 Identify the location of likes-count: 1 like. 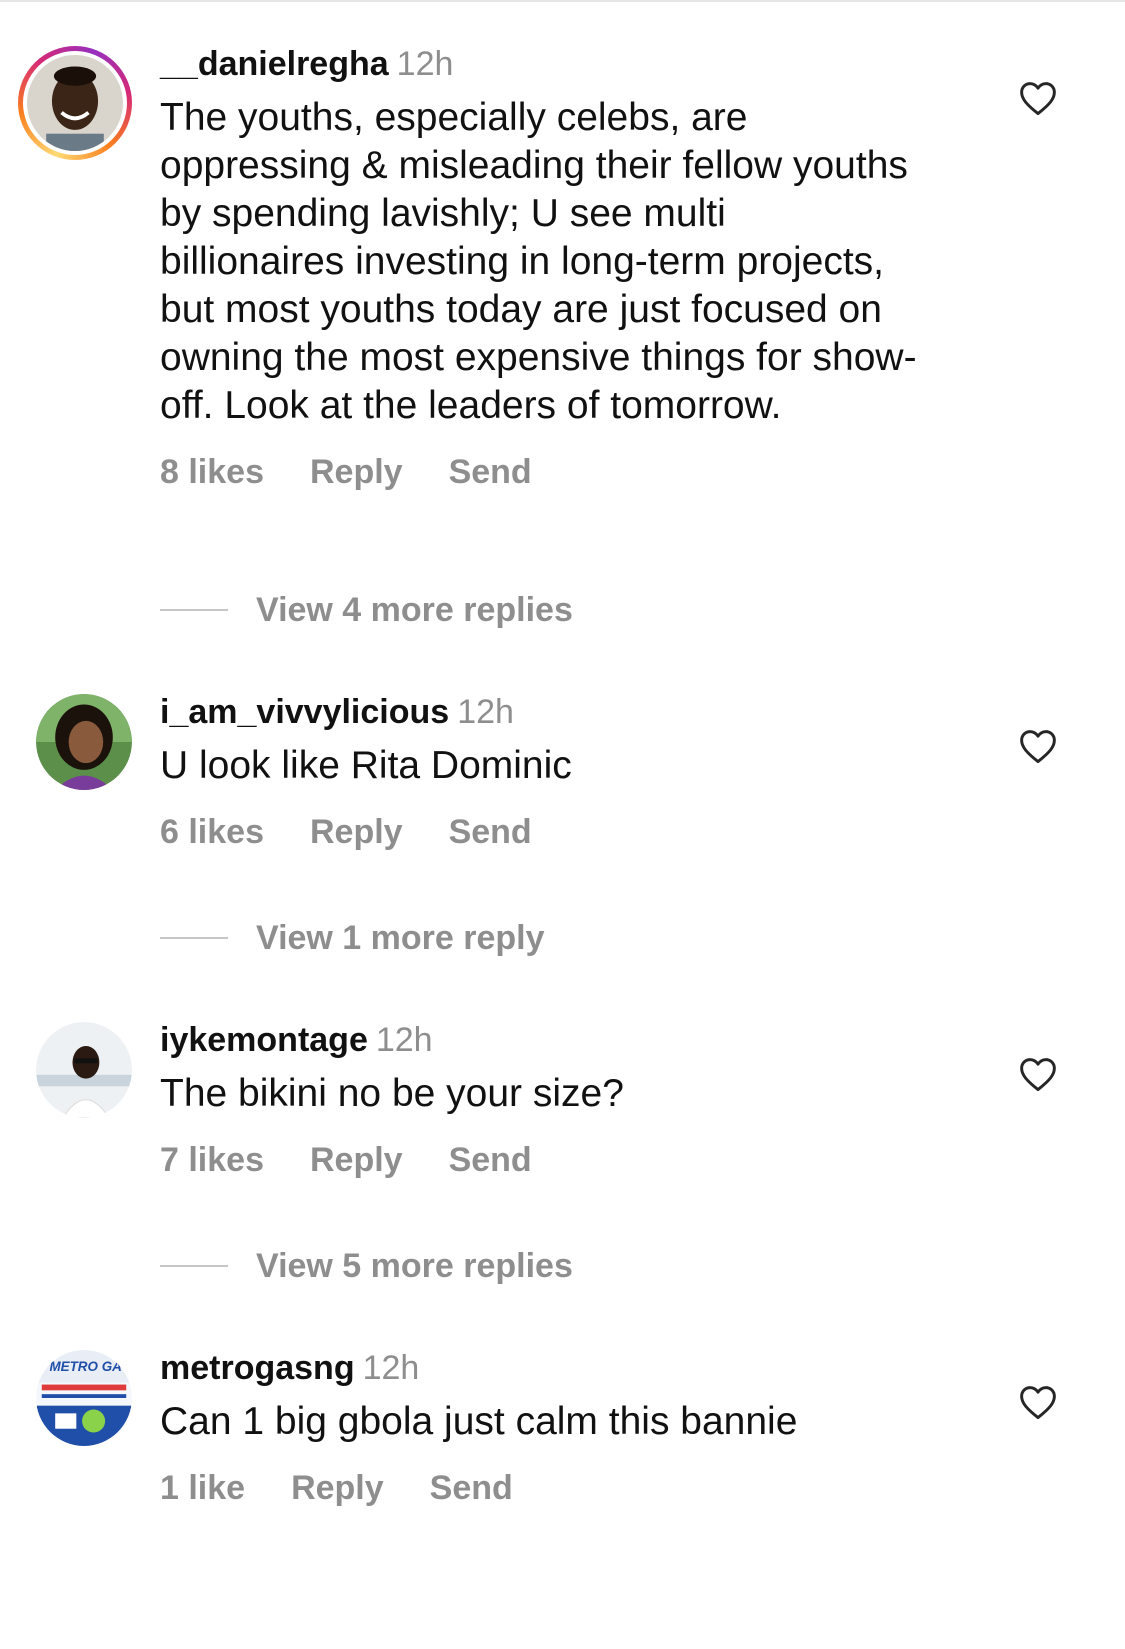
(202, 1488).